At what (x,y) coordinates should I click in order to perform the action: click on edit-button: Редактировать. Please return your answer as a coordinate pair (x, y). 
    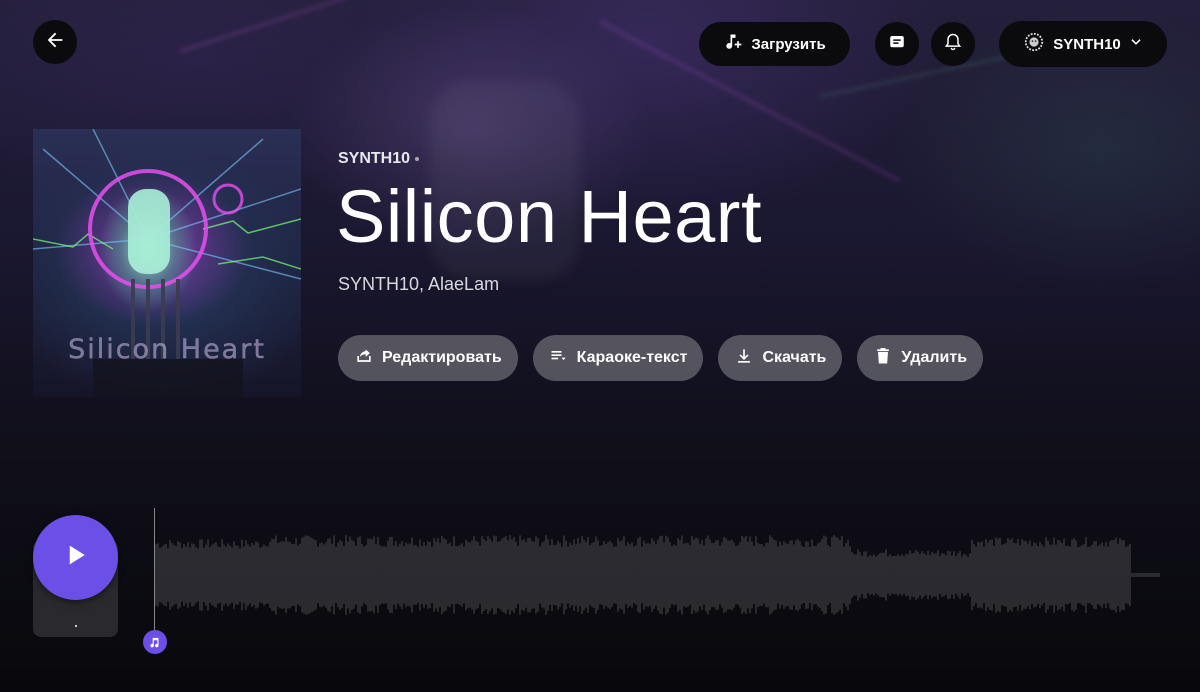
    Looking at the image, I should click on (428, 358).